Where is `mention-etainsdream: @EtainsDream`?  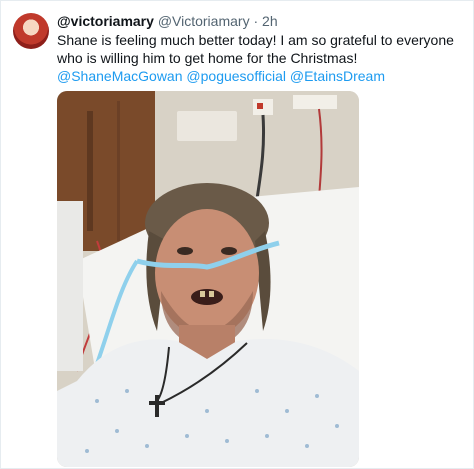
mention-etainsdream: @EtainsDream is located at coordinates (337, 76).